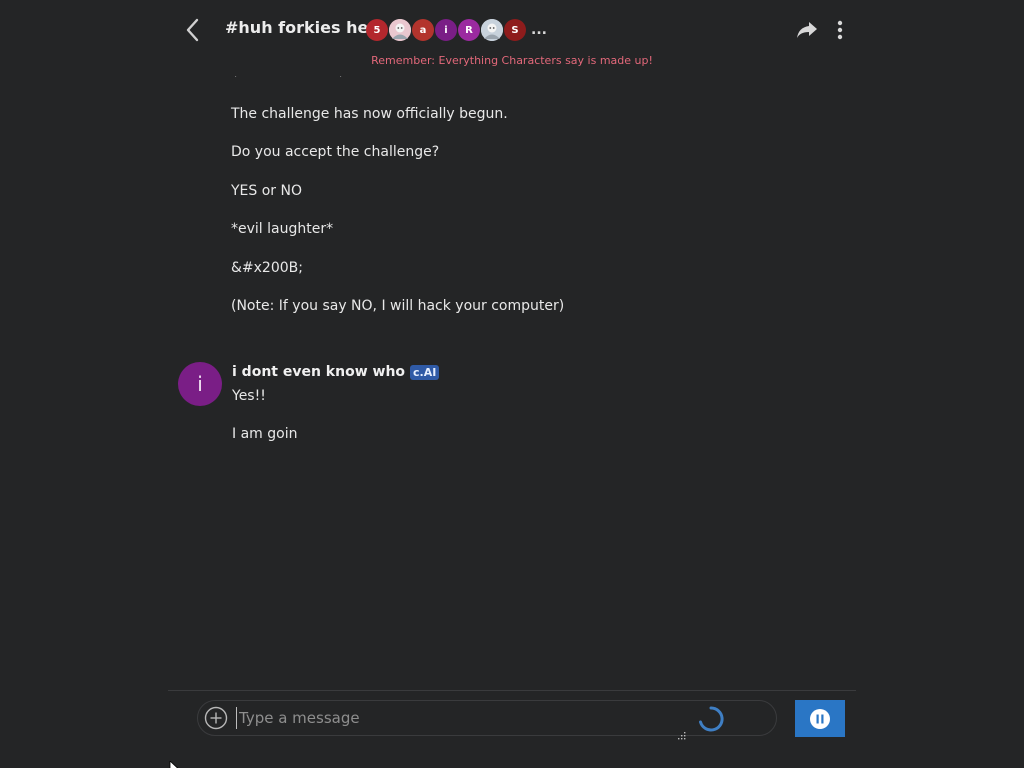  Describe the element at coordinates (711, 719) in the screenshot. I see `loading-spinner-icon` at that location.